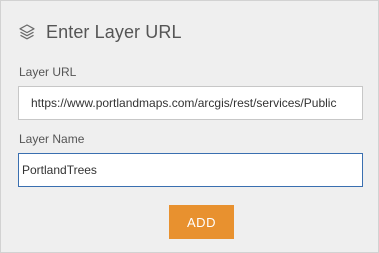  Describe the element at coordinates (190, 170) in the screenshot. I see `layer-name-input` at that location.